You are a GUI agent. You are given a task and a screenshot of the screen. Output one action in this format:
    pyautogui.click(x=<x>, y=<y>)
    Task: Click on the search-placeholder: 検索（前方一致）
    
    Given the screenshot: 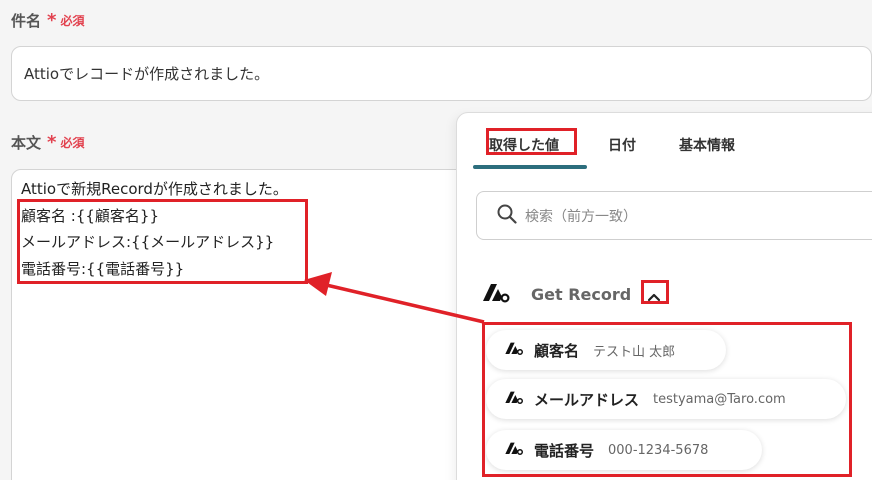 What is the action you would take?
    pyautogui.click(x=581, y=216)
    